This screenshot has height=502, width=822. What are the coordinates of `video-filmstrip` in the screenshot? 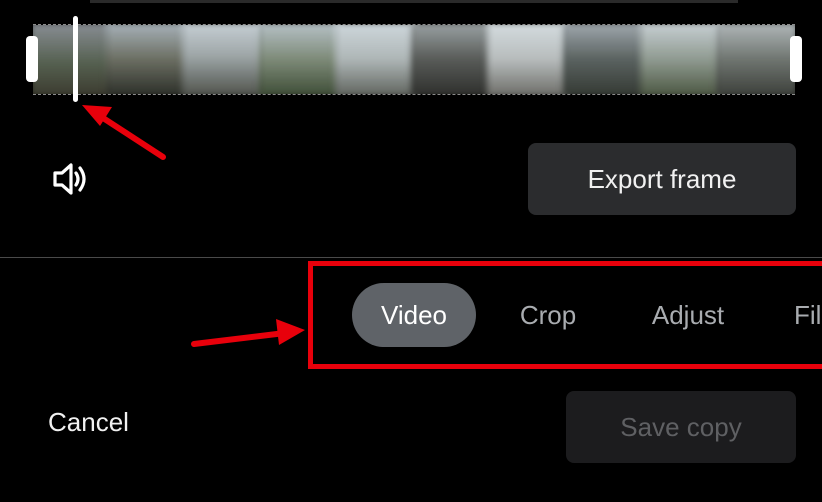 It's located at (414, 59).